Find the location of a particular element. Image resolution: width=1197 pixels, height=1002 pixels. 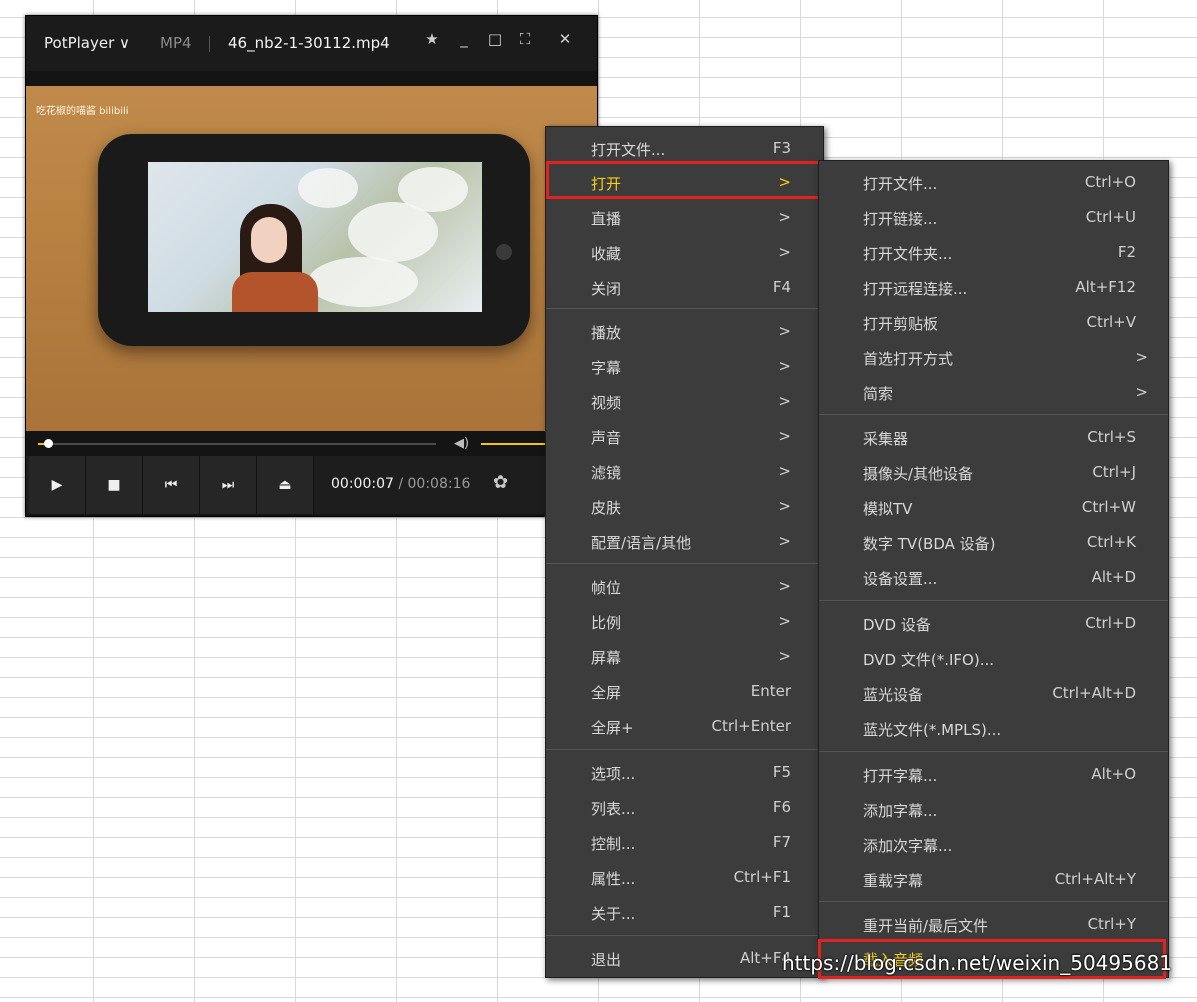

menu-item-playback: 播放 > is located at coordinates (684, 331).